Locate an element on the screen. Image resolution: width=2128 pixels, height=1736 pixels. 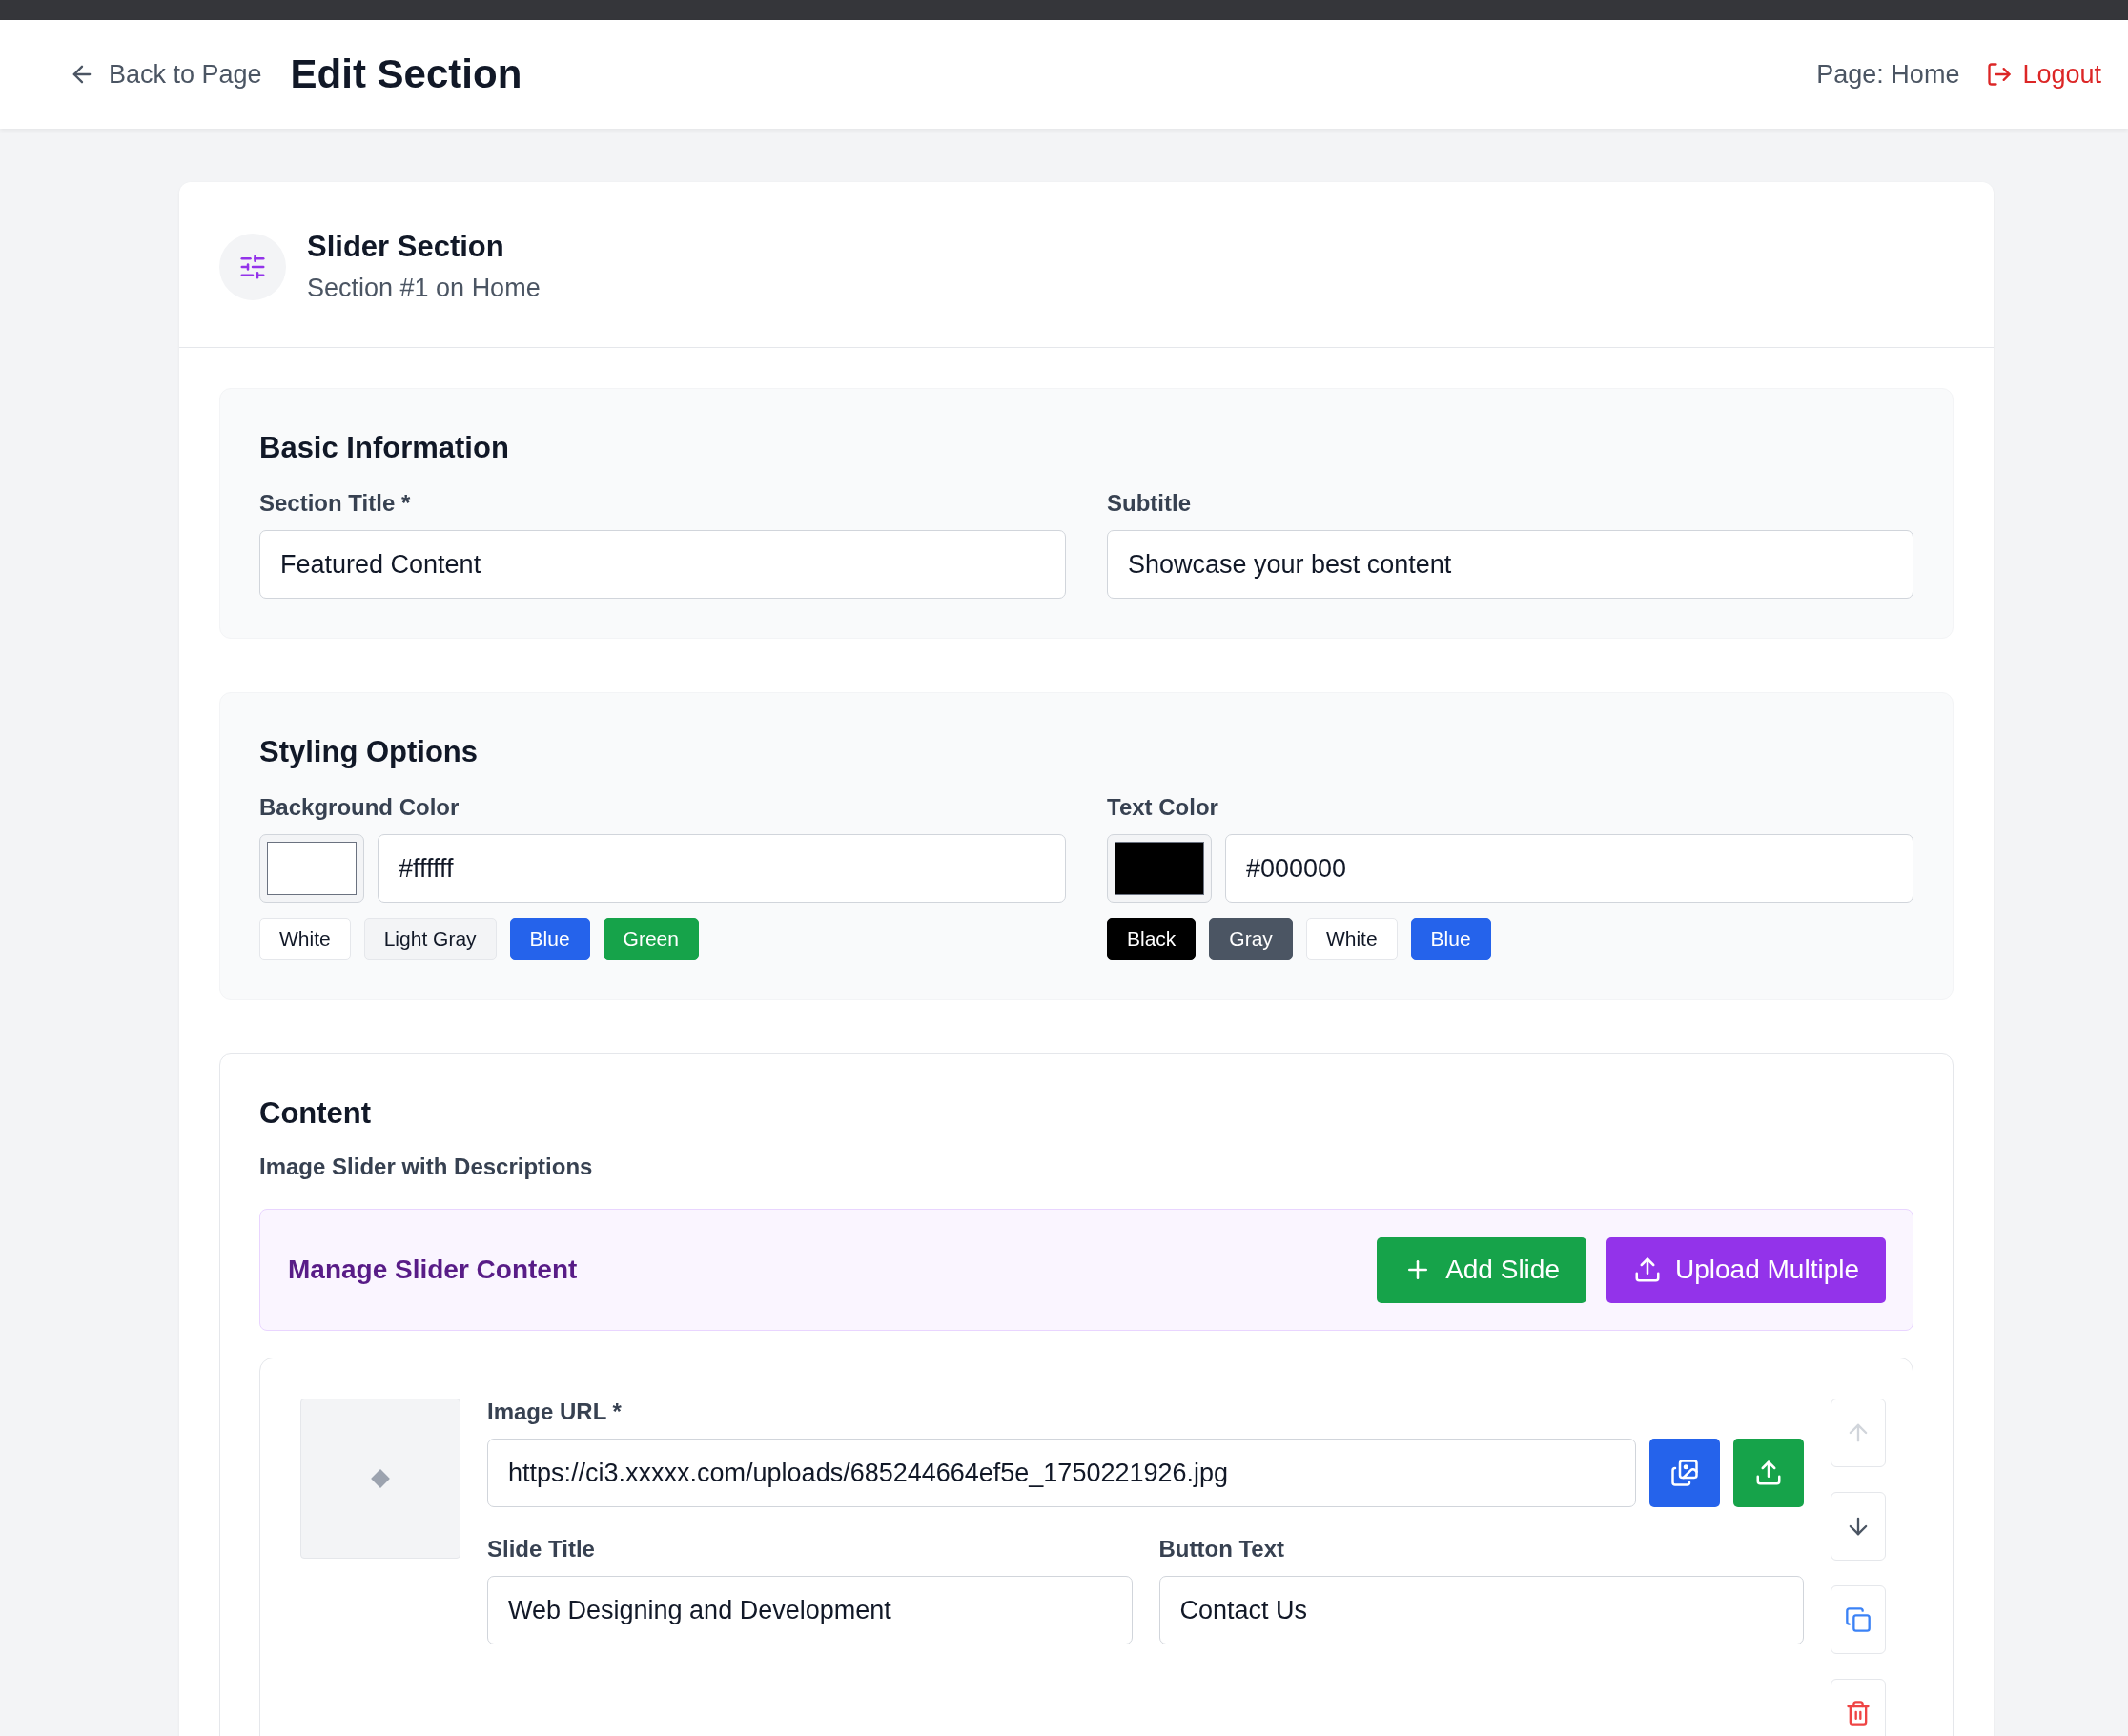
upload-button is located at coordinates (1768, 1473).